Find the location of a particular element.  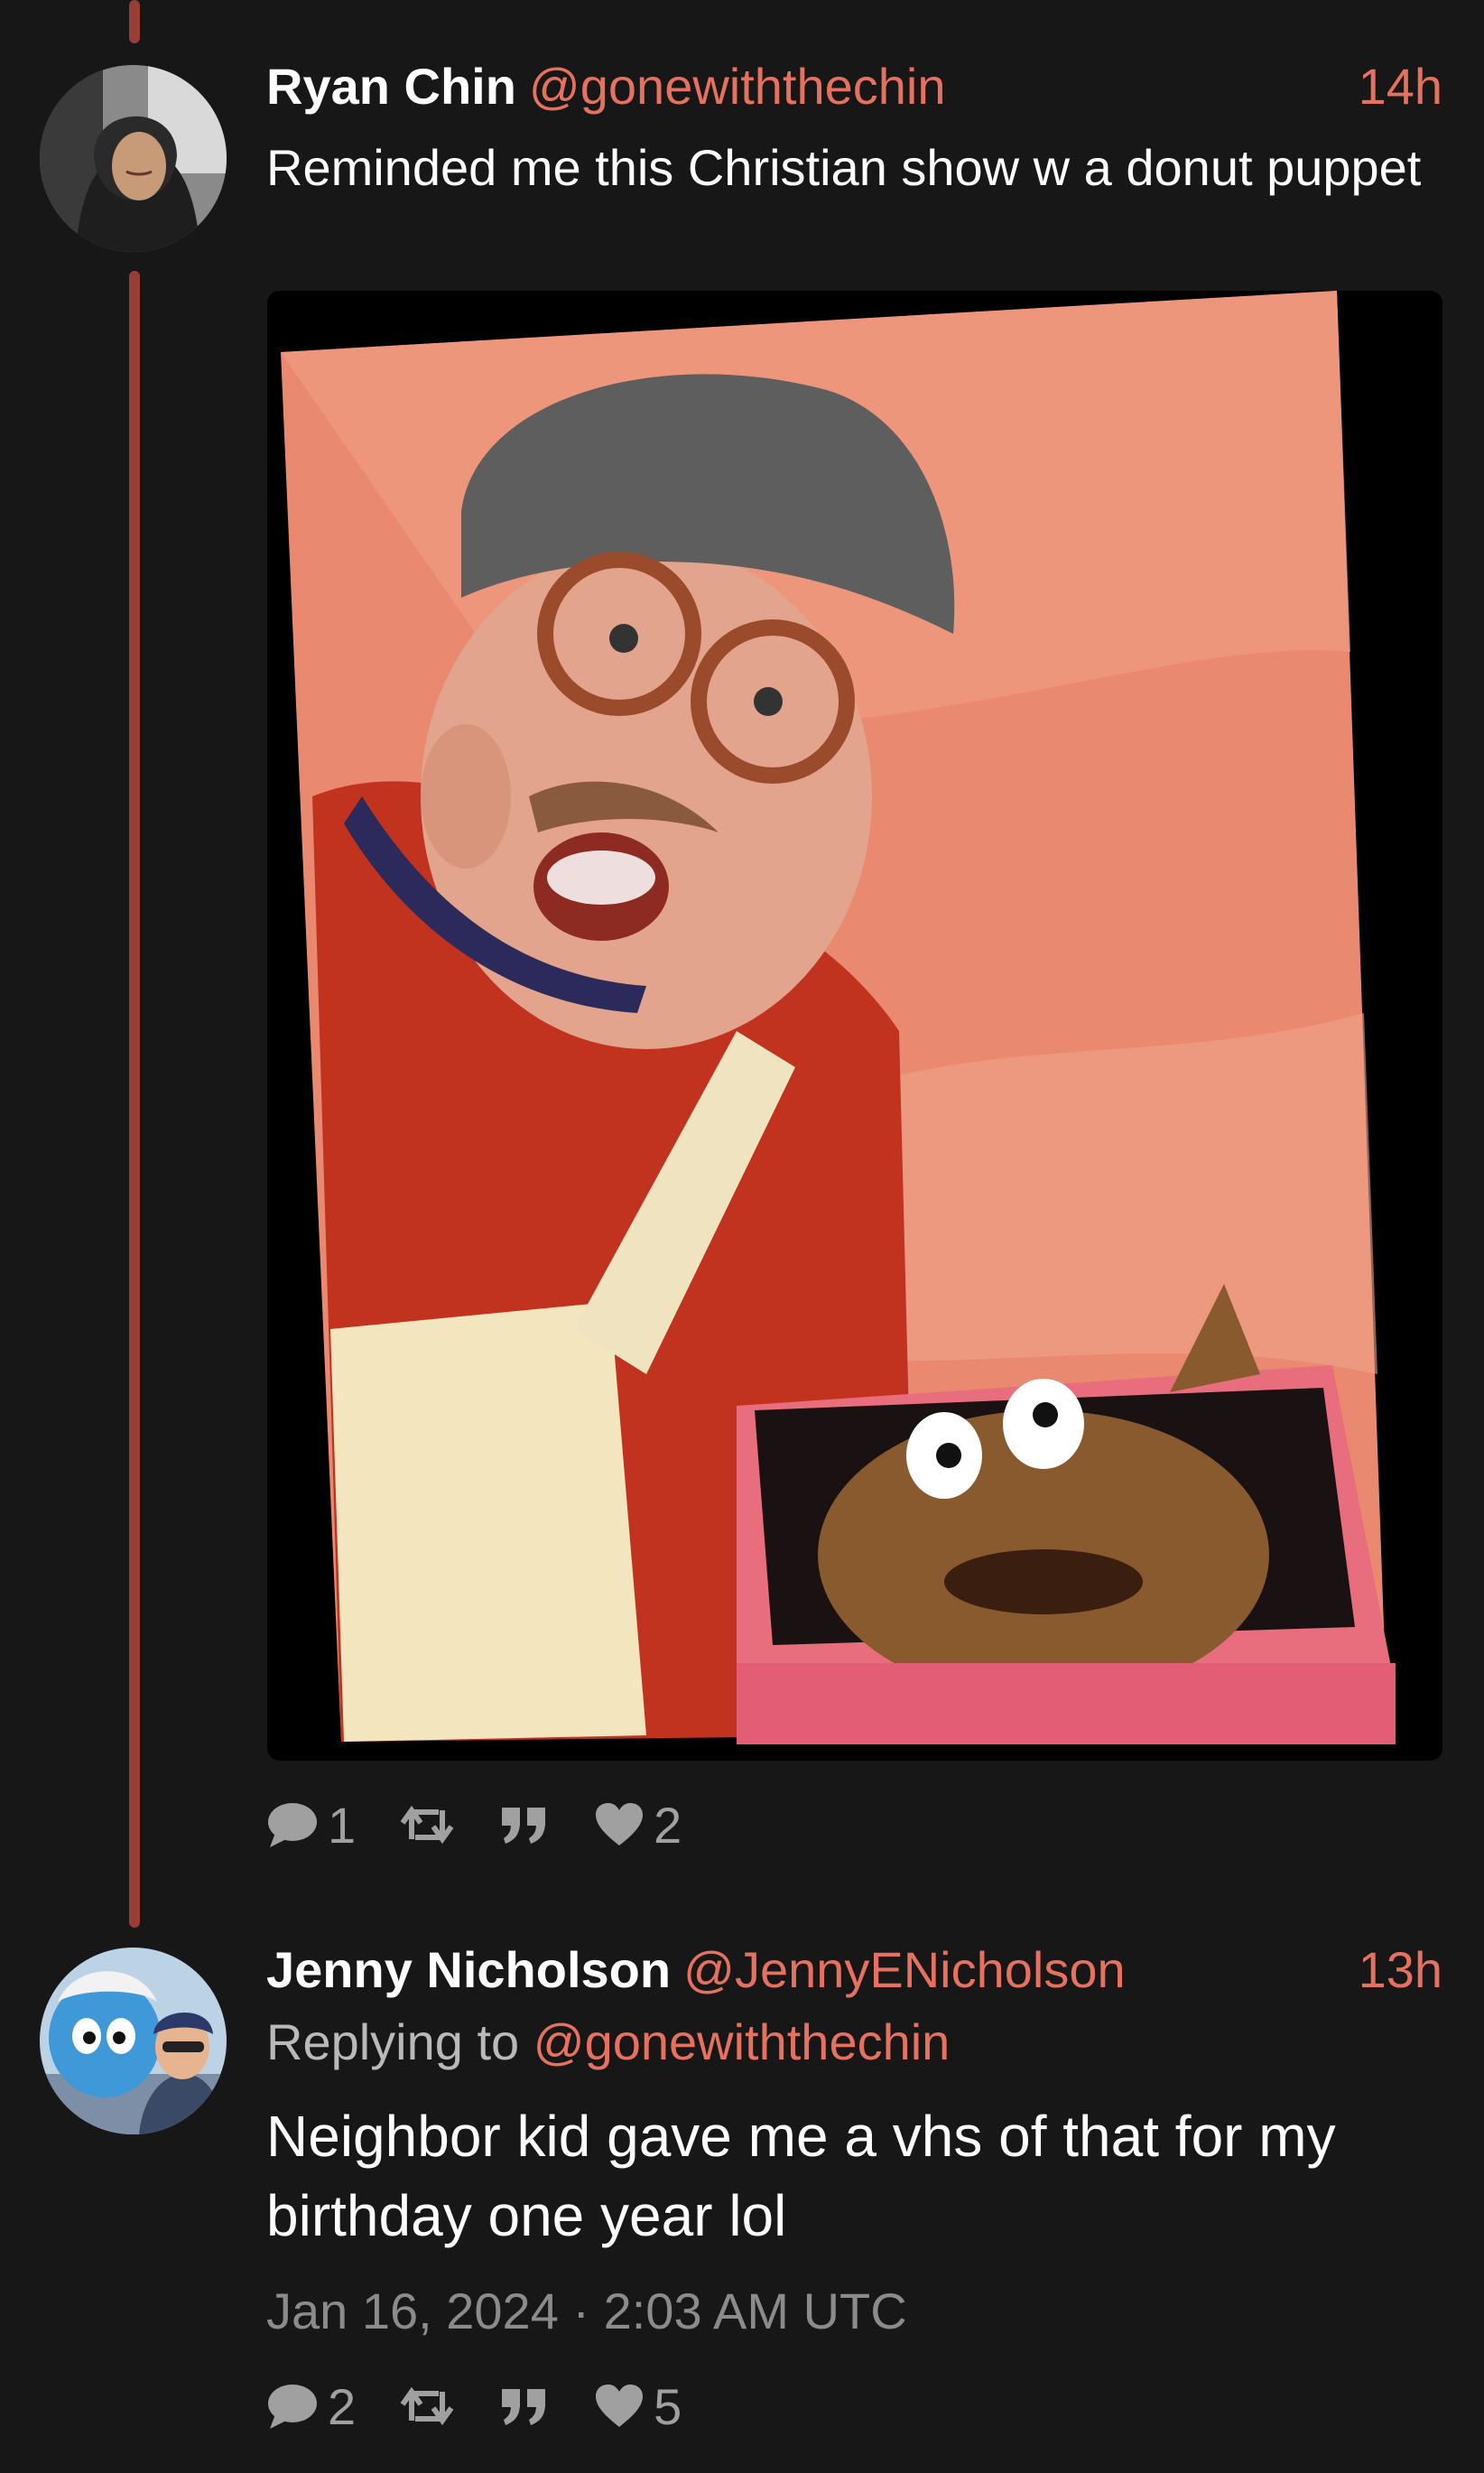

replying-to-label: Replying to is located at coordinates (399, 2042).